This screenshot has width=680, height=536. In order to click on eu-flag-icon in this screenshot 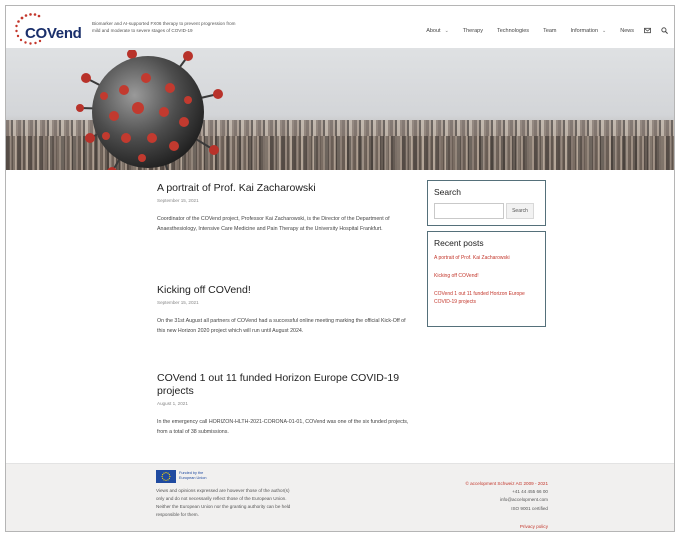, I will do `click(166, 476)`.